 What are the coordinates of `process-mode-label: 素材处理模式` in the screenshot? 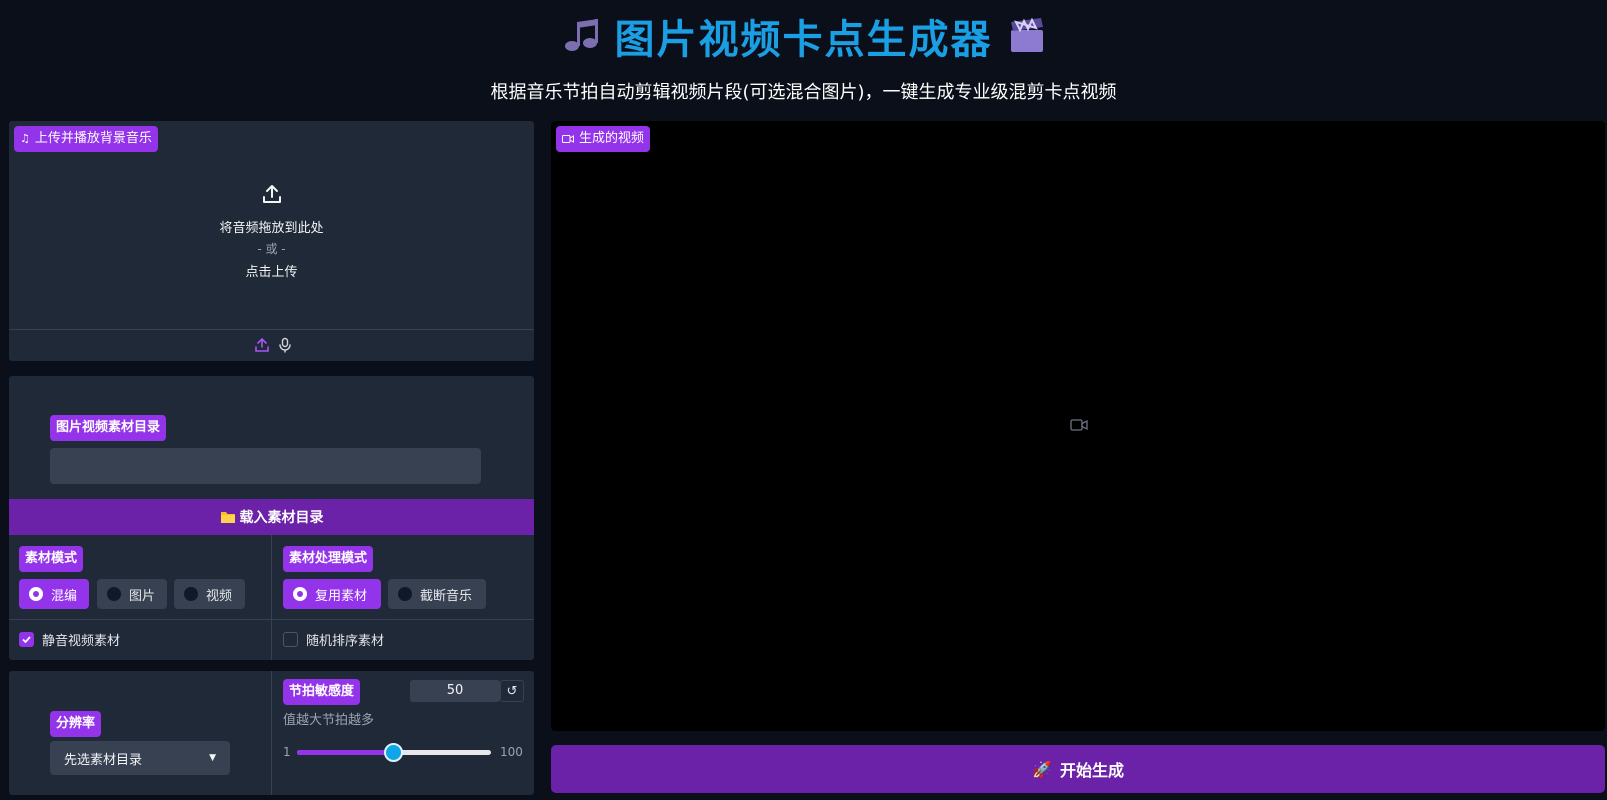 It's located at (328, 559).